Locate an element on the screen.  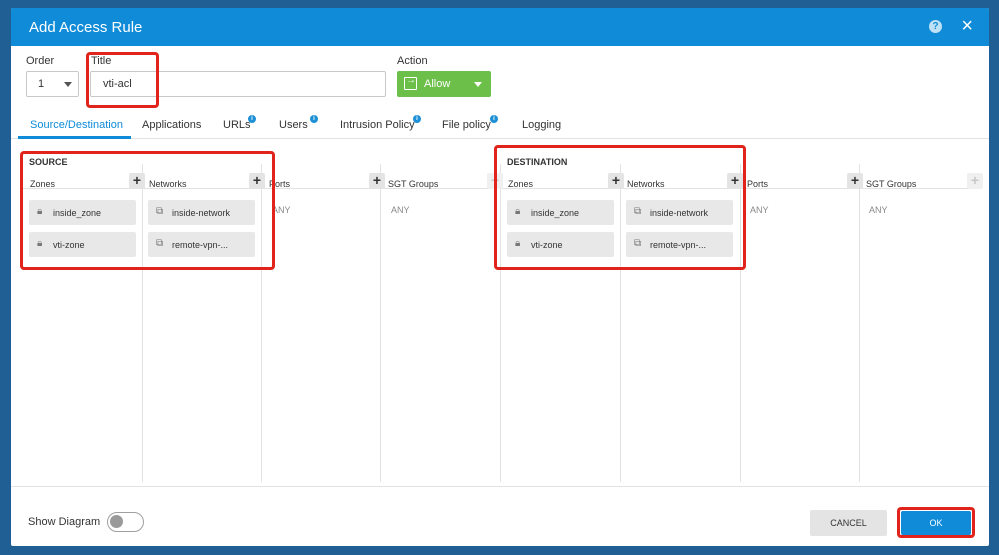
toggle-knob is located at coordinates (116, 521).